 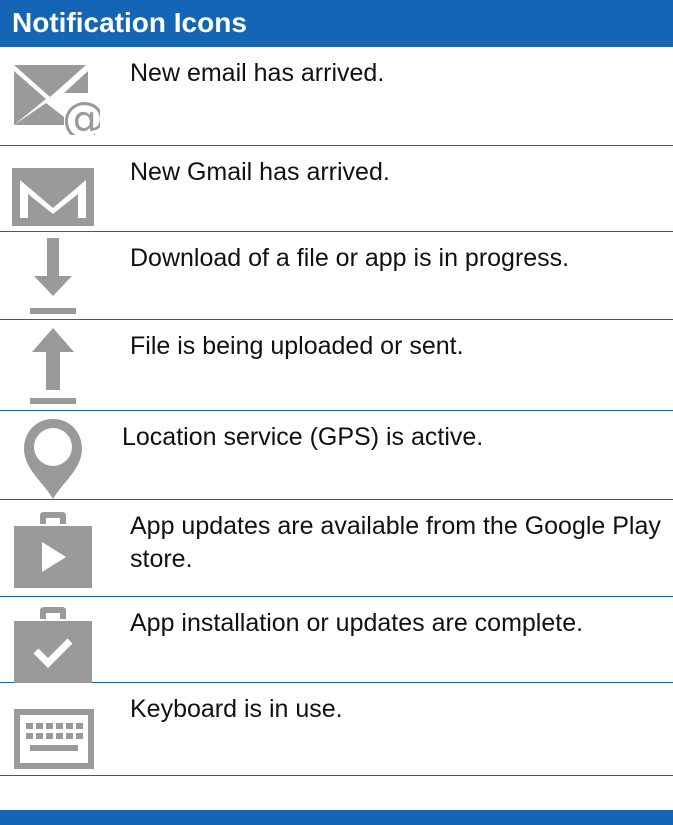 I want to click on download-icon, so click(x=53, y=279).